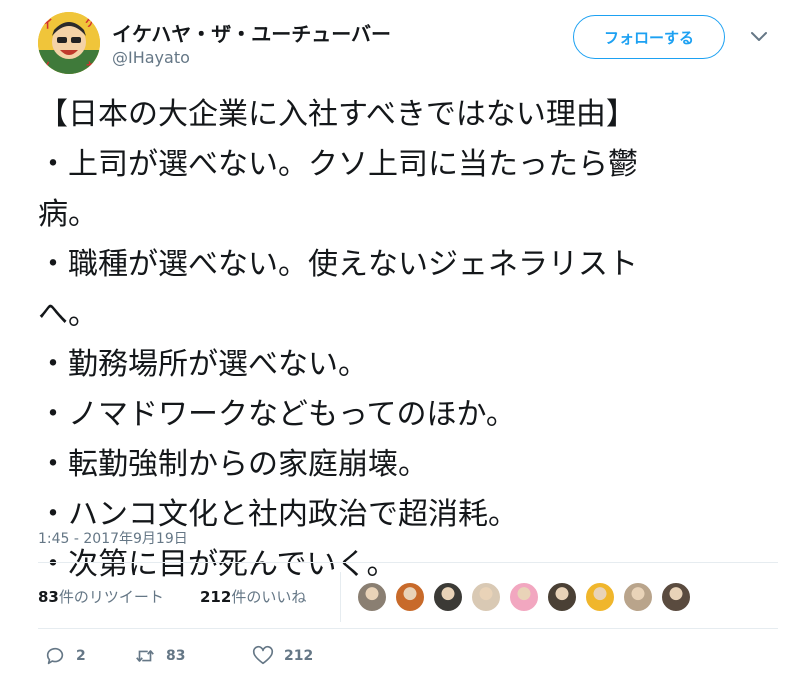 Image resolution: width=798 pixels, height=688 pixels. I want to click on reply-count: 2, so click(81, 656).